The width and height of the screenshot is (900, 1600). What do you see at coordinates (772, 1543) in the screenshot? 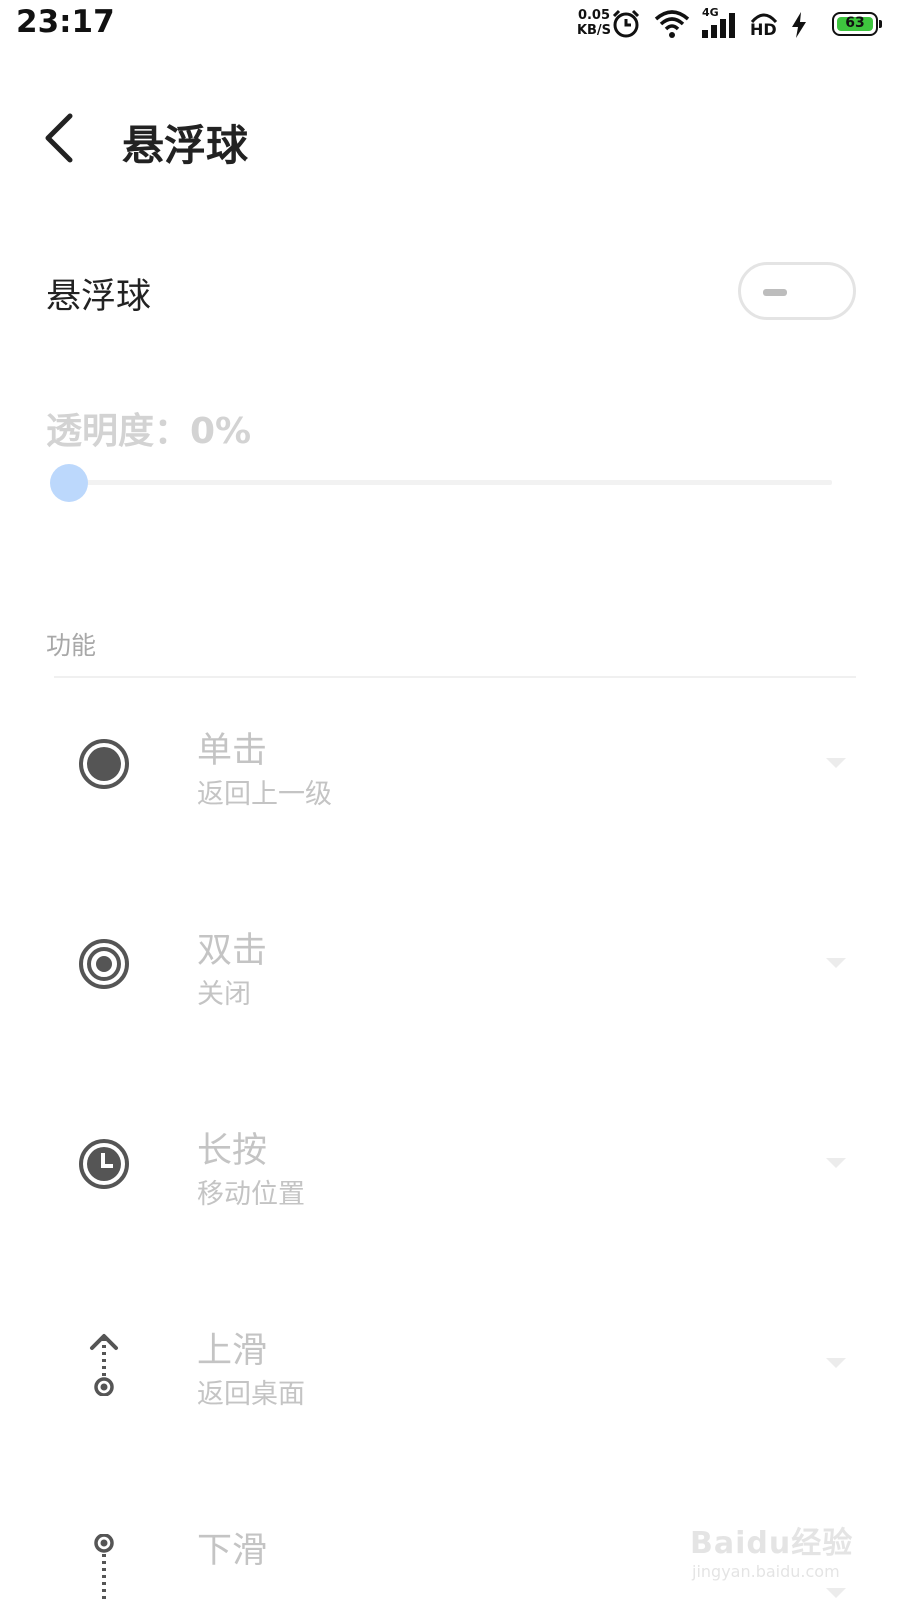
I see `watermark-brand: Baidu经验` at bounding box center [772, 1543].